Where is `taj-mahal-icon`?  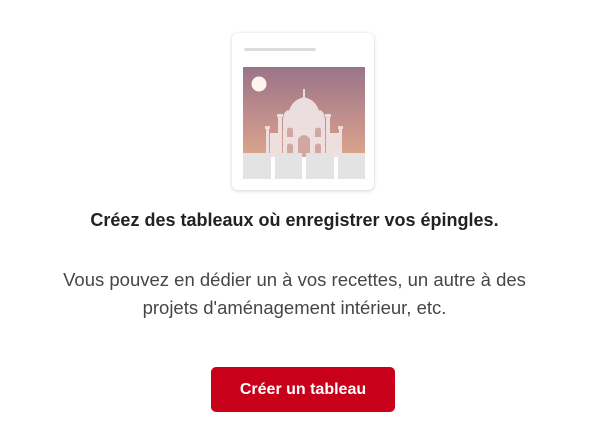
taj-mahal-icon is located at coordinates (304, 112).